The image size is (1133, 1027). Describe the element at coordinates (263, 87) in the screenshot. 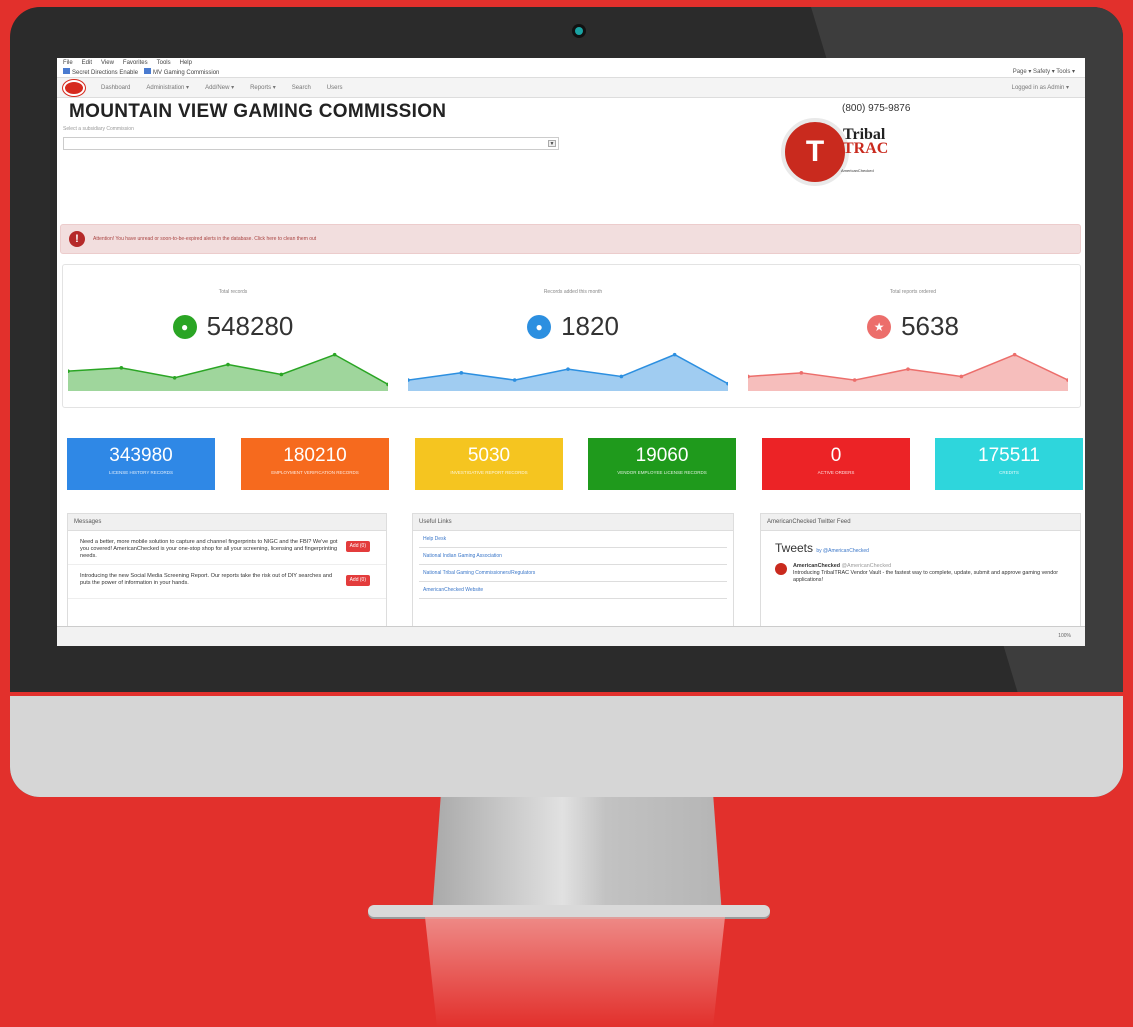

I see `nav-reports: Reports ▾` at that location.